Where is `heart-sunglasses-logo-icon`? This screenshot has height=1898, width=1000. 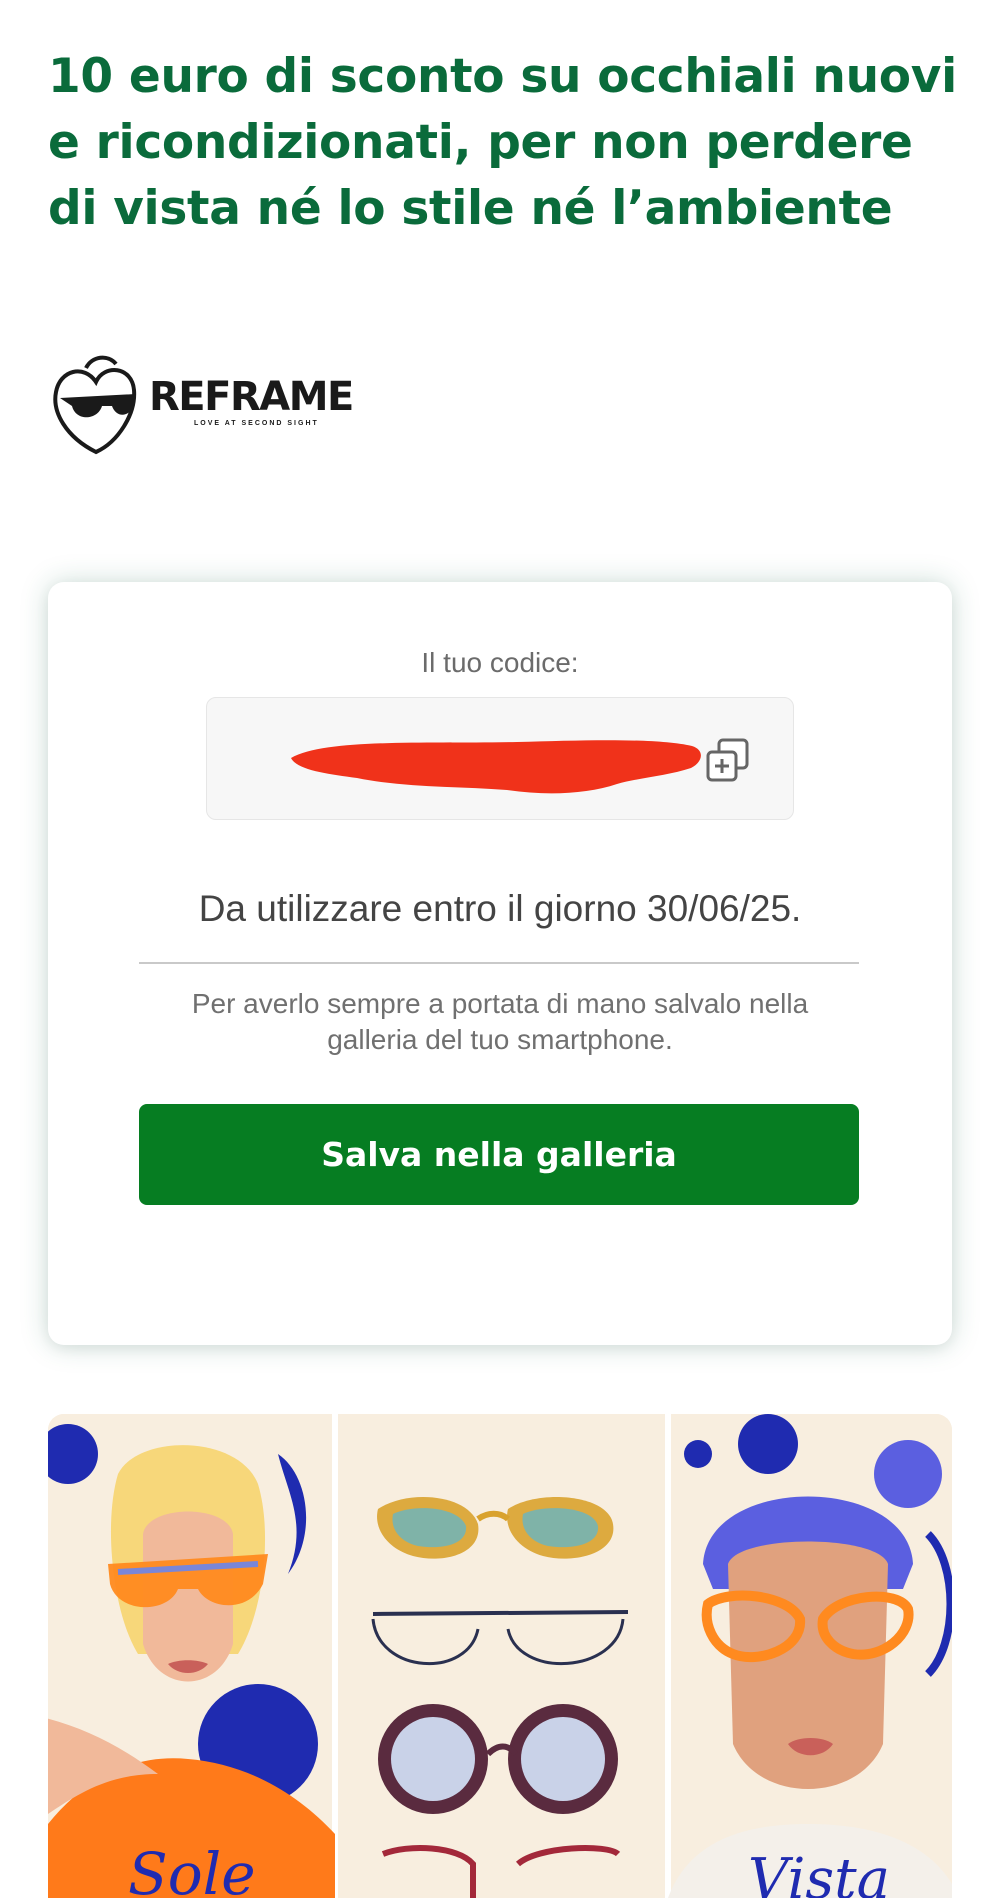
heart-sunglasses-logo-icon is located at coordinates (95, 405).